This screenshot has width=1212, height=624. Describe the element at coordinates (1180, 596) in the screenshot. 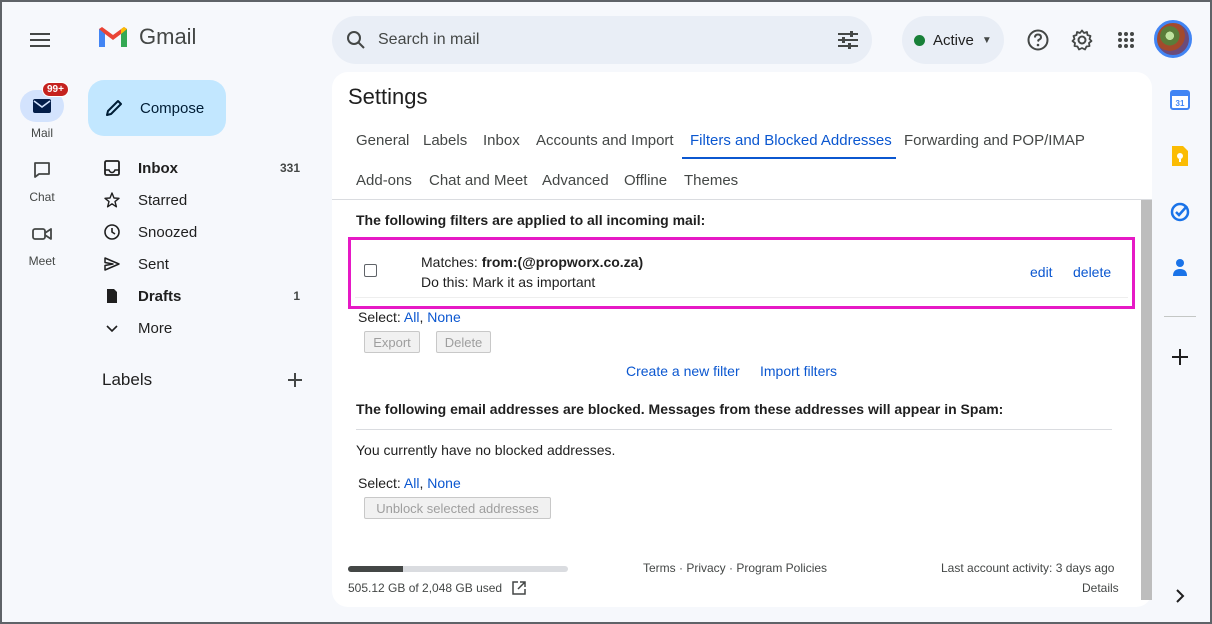

I see `show-side-panel-button` at that location.